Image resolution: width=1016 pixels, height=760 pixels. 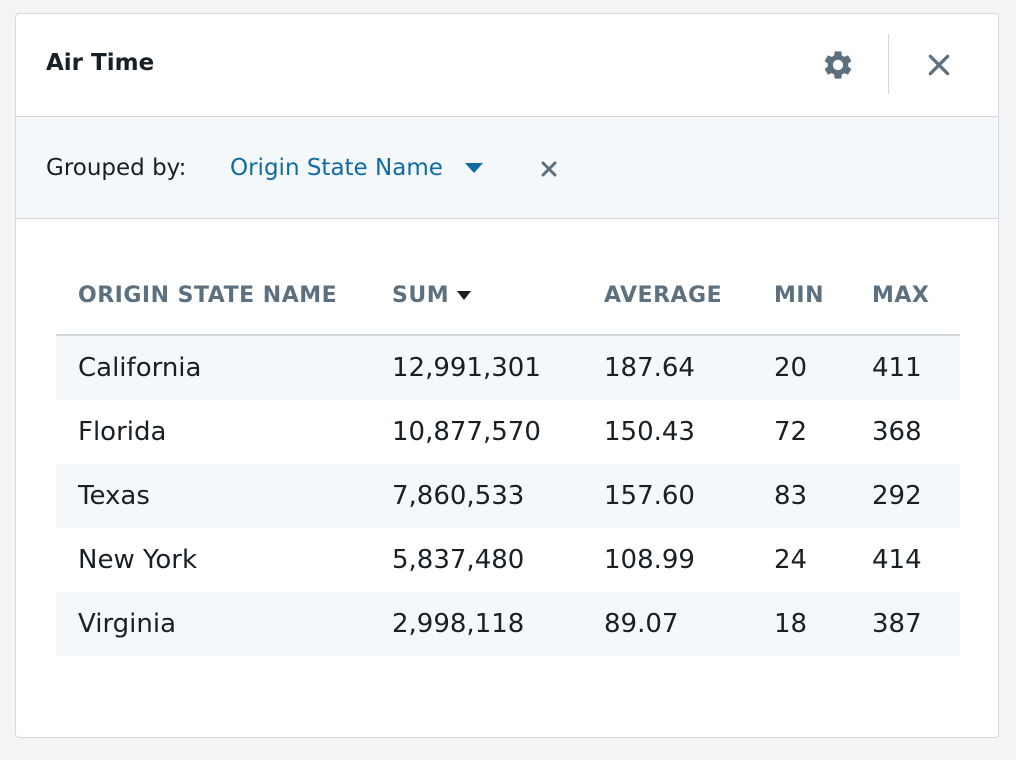 I want to click on column-header-max: MAX, so click(x=905, y=296).